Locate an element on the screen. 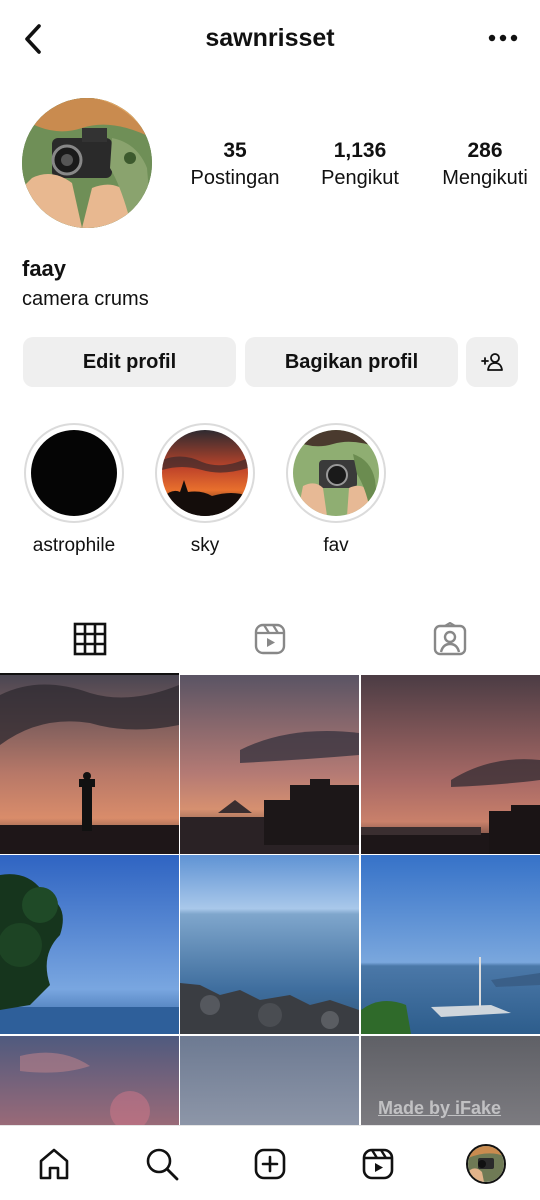 This screenshot has width=540, height=1200. bottom-navigation is located at coordinates (270, 1162).